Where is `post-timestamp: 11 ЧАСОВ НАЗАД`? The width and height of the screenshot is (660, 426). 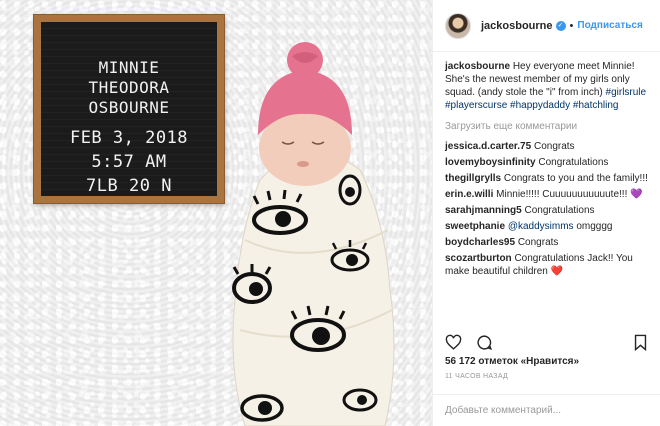
post-timestamp: 11 ЧАСОВ НАЗАД is located at coordinates (476, 376).